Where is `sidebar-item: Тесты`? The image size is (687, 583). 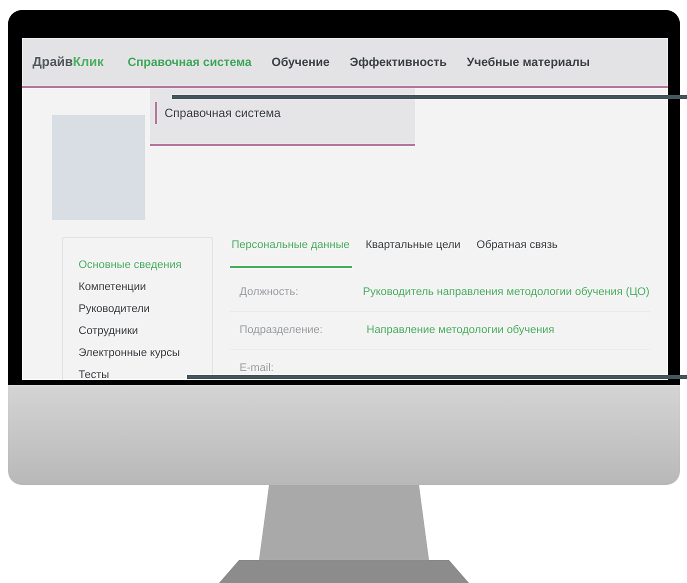 sidebar-item: Тесты is located at coordinates (145, 374).